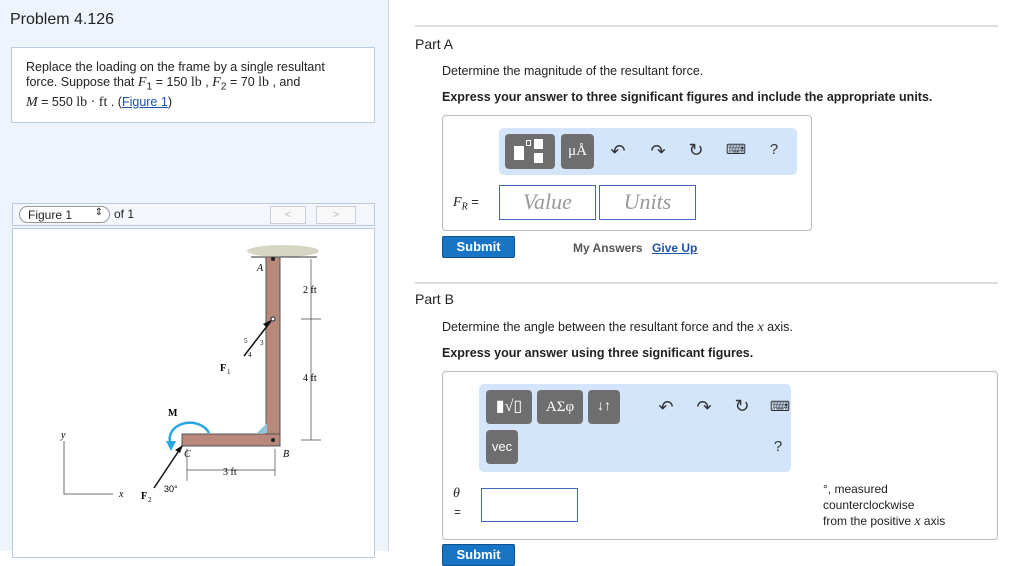 The image size is (1024, 566). I want to click on give-up-link: Give Up, so click(674, 248).